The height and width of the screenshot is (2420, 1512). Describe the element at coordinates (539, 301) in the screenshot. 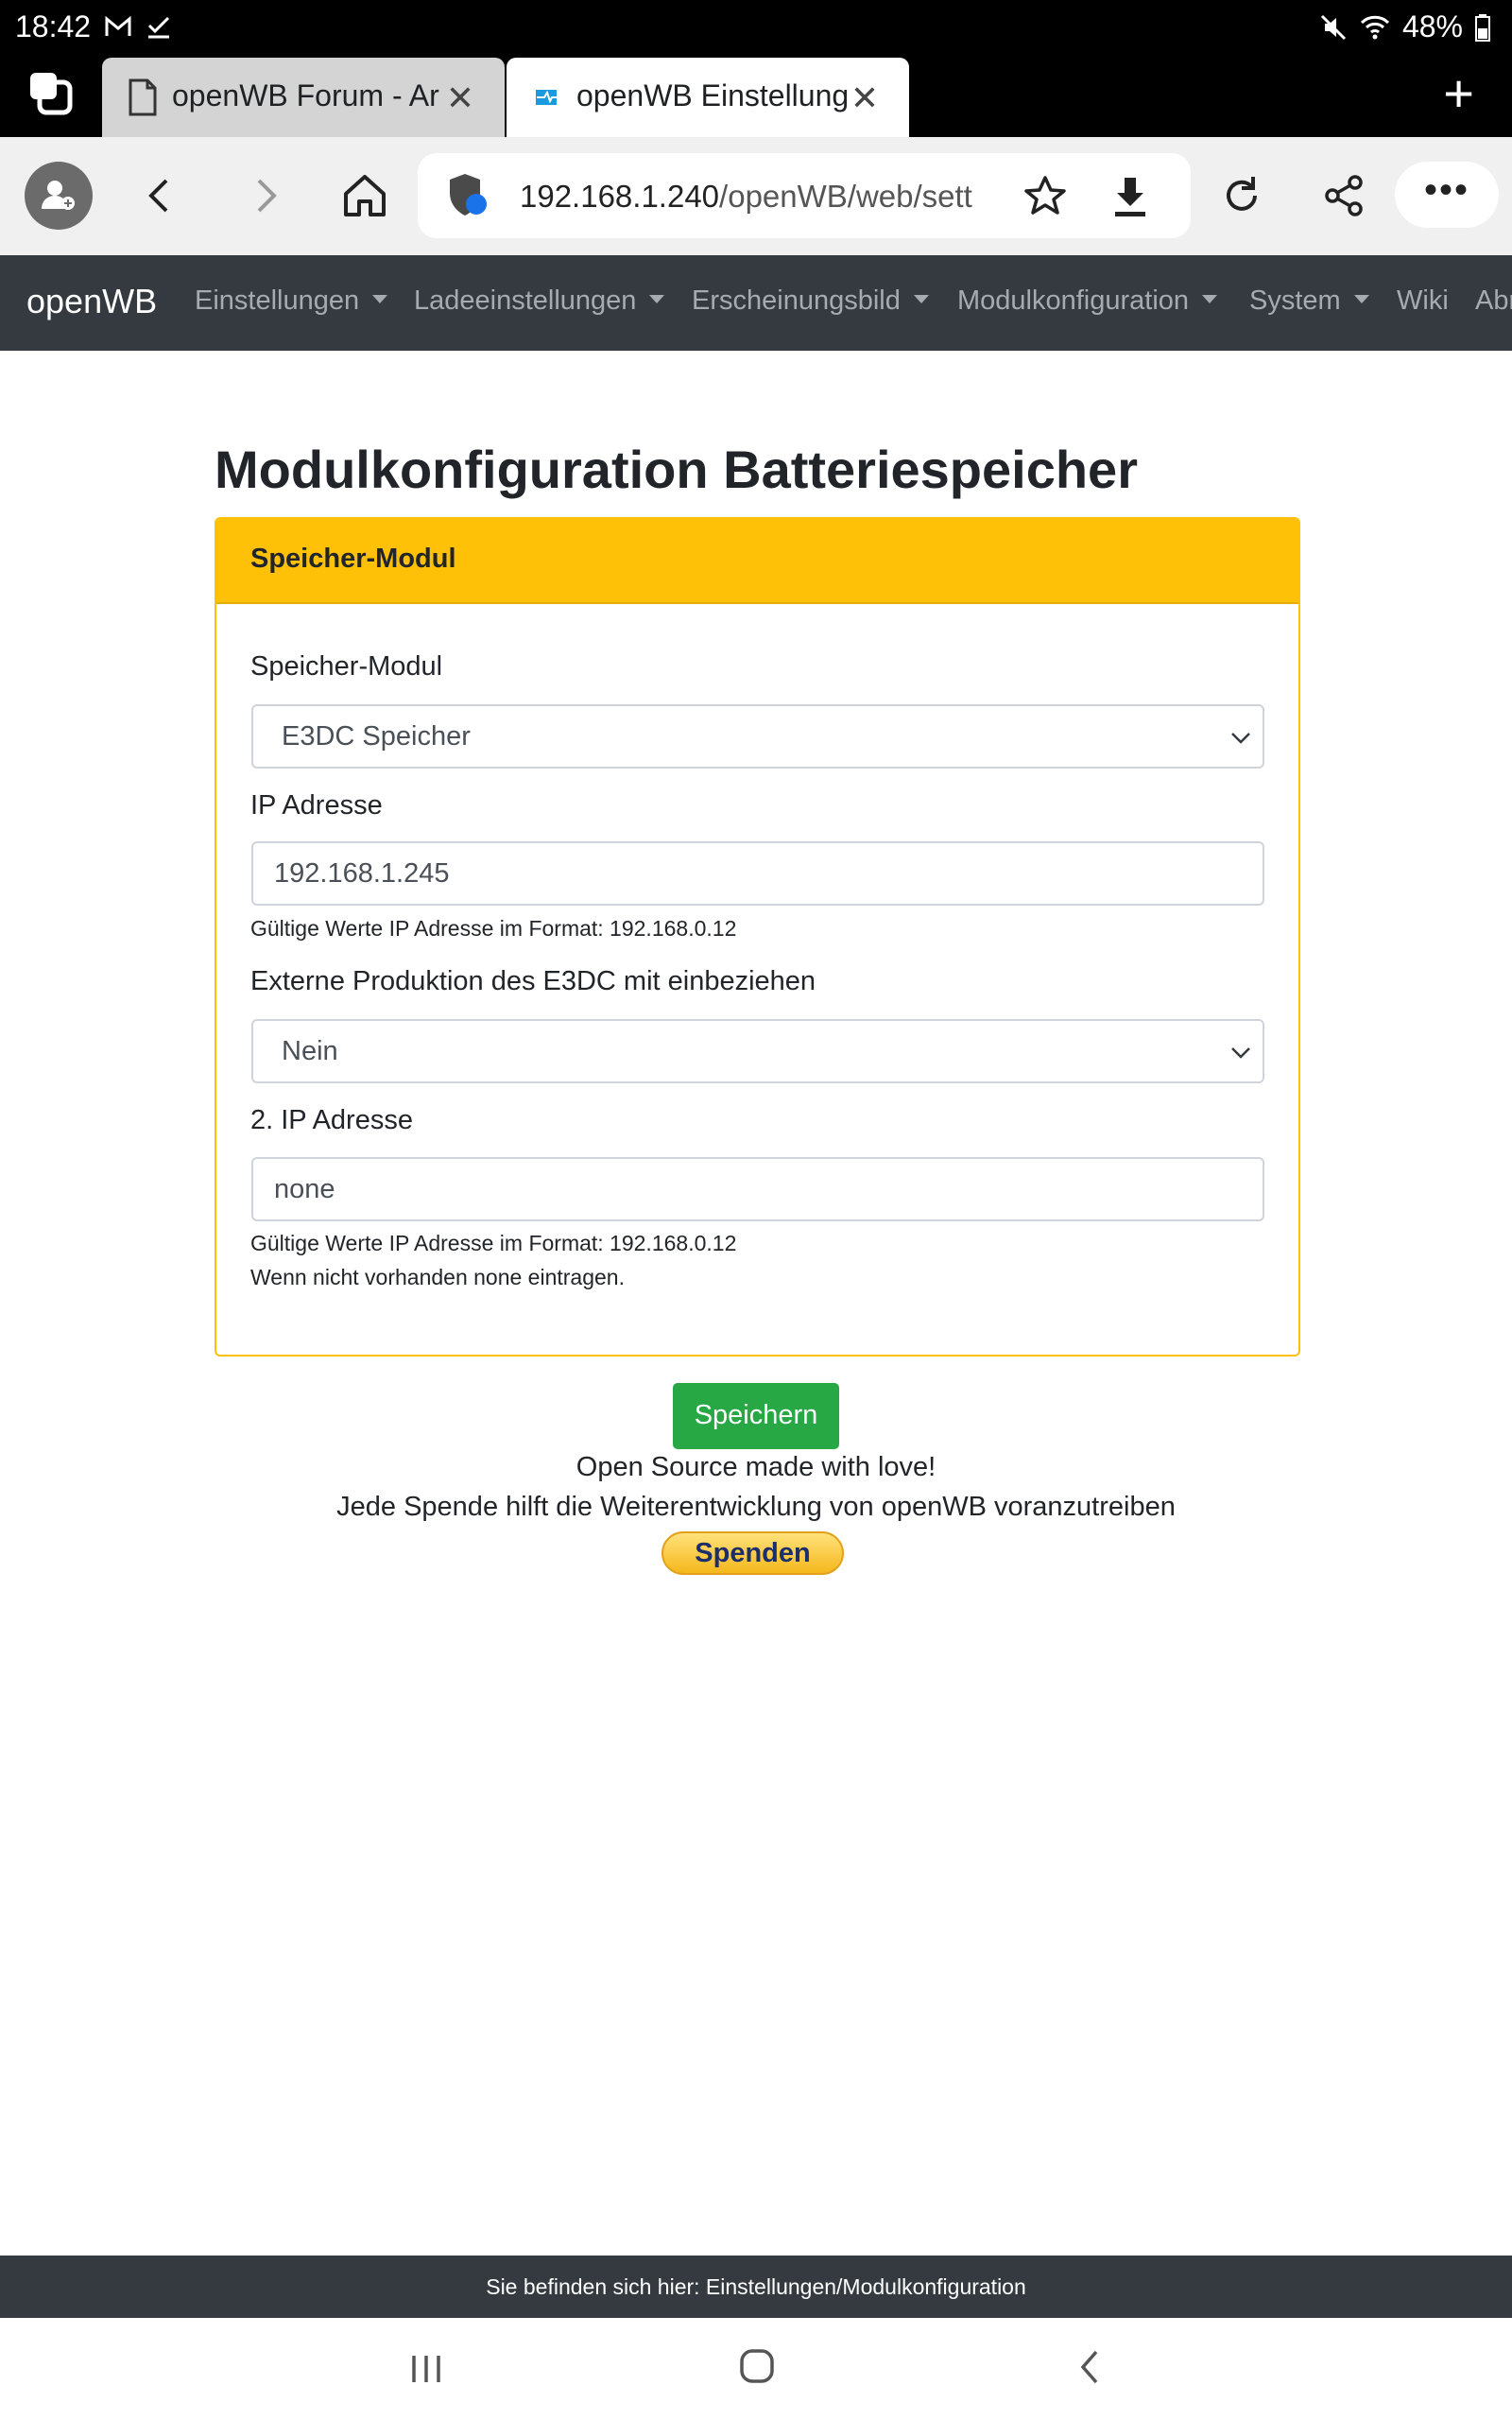

I see `nav-ladeeinstellungen: Ladeeinstellungen` at that location.